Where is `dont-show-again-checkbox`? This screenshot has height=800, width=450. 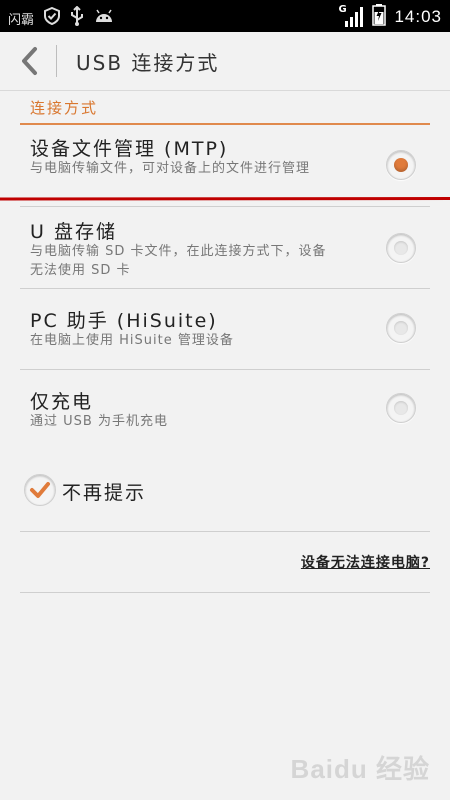 dont-show-again-checkbox is located at coordinates (40, 490).